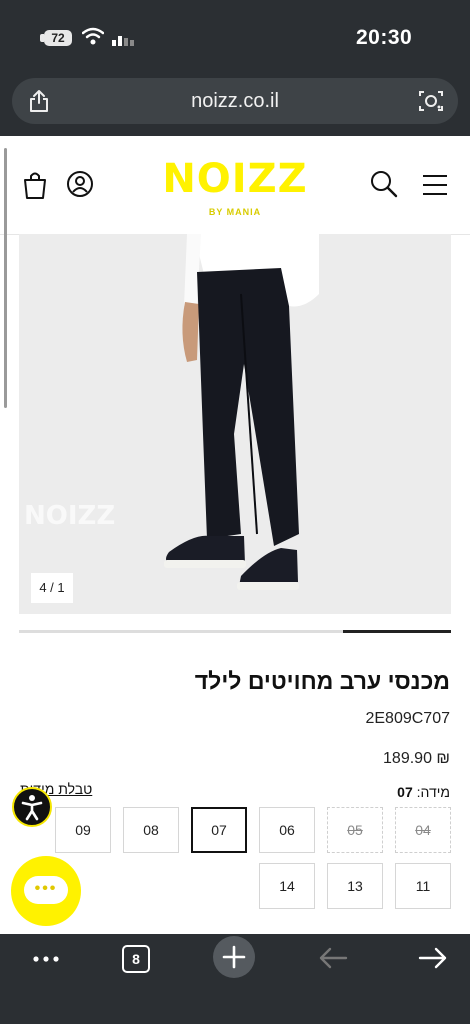 Image resolution: width=470 pixels, height=1024 pixels. What do you see at coordinates (151, 830) in the screenshot?
I see `size-option-08: 08` at bounding box center [151, 830].